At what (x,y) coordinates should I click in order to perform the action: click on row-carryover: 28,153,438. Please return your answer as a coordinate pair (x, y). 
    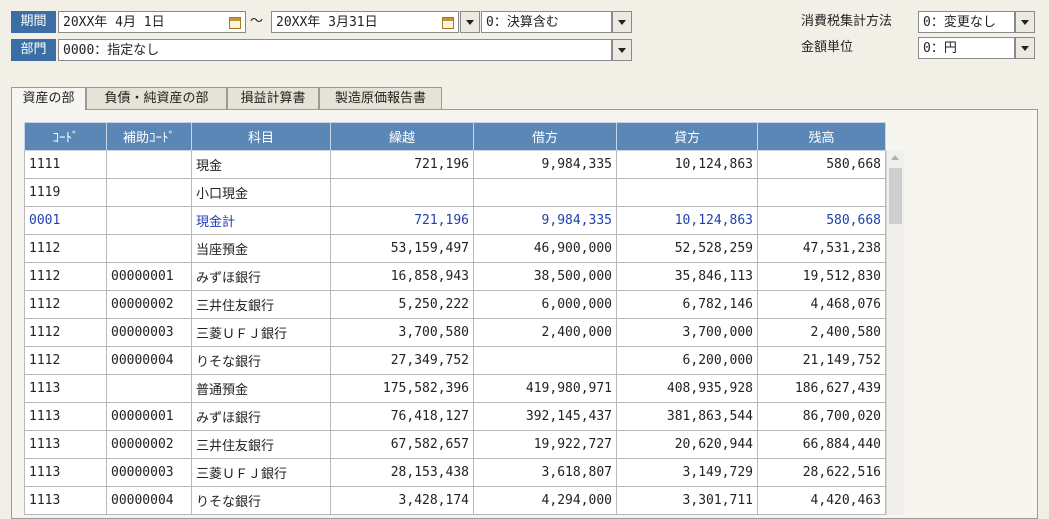
    Looking at the image, I should click on (402, 472).